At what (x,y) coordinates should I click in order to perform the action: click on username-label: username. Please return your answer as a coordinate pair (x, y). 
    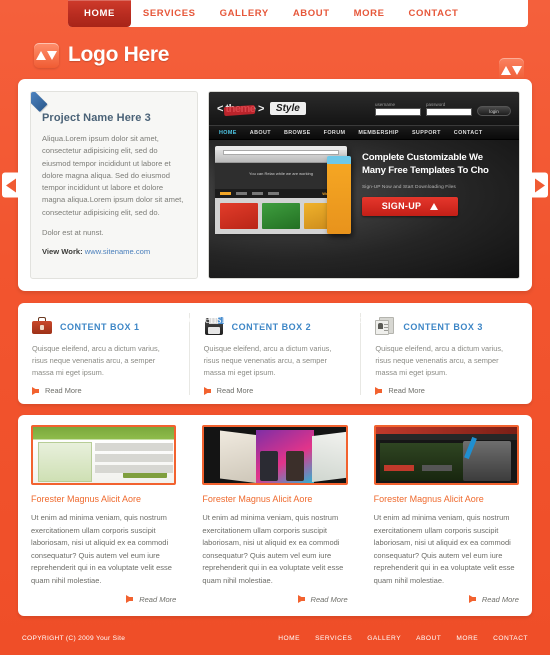
    Looking at the image, I should click on (385, 104).